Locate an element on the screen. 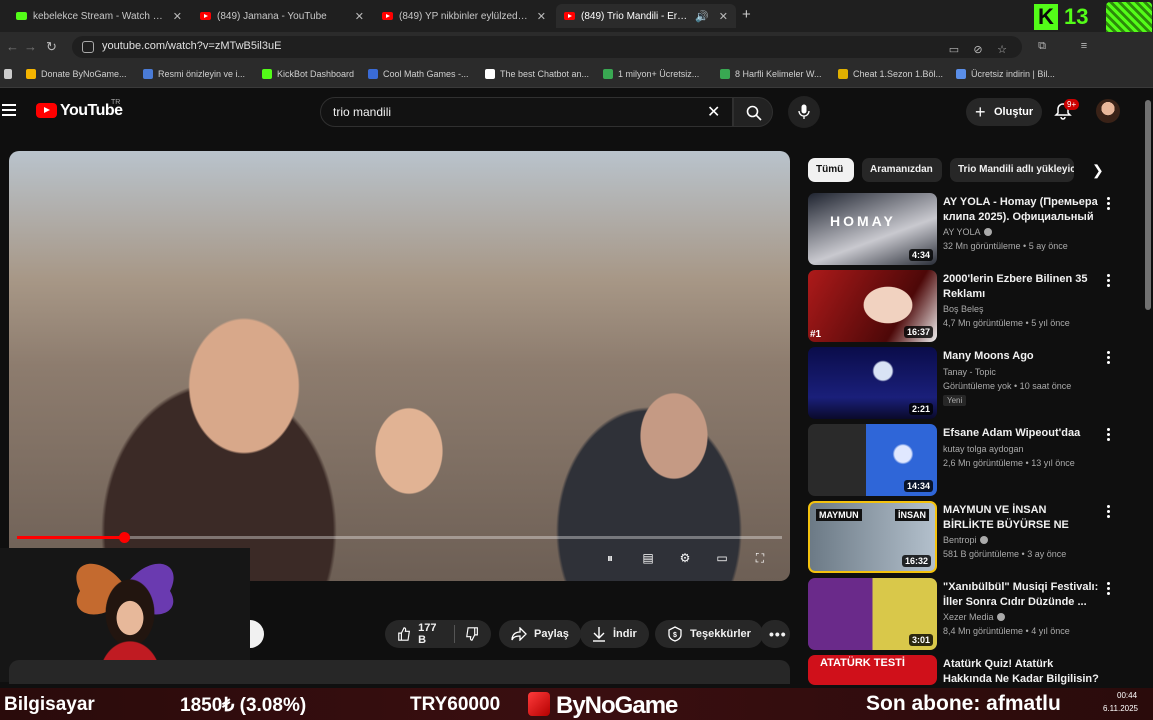 The width and height of the screenshot is (1153, 720). tab-kick-stream: kebelekce Stream - Watch Live ✕ is located at coordinates (99, 16).